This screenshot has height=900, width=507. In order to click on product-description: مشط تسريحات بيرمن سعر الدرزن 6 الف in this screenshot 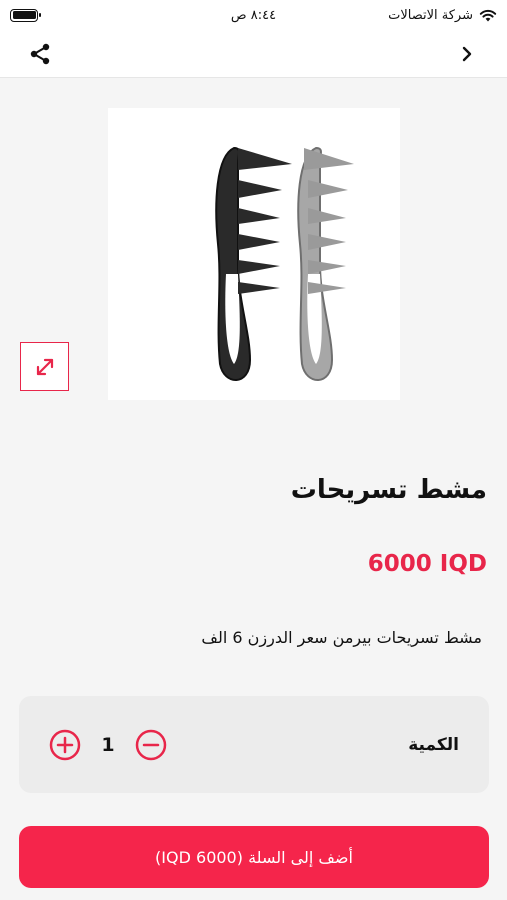, I will do `click(341, 637)`.